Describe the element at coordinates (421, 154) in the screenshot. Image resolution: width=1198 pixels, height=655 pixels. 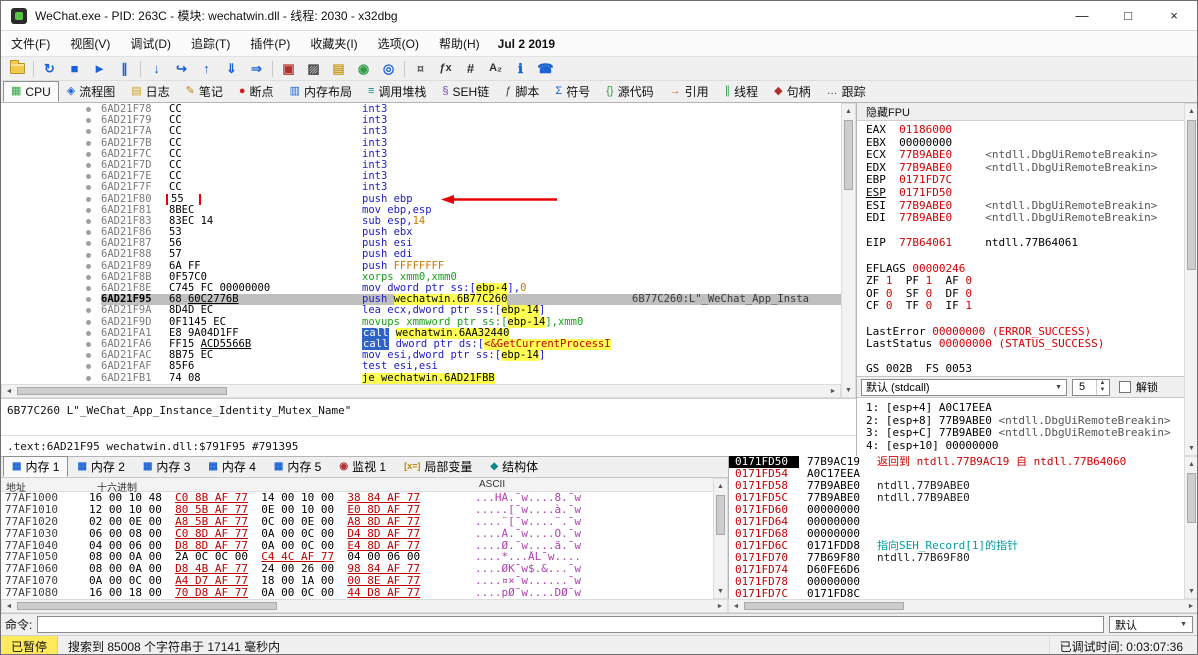
I see `disasm-row: 6AD21F7C CC int3` at that location.